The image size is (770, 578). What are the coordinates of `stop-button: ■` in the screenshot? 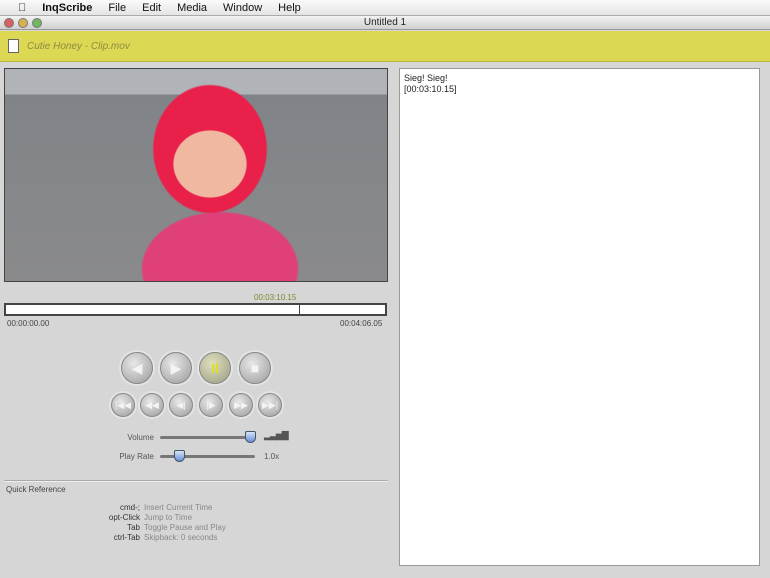 It's located at (255, 368).